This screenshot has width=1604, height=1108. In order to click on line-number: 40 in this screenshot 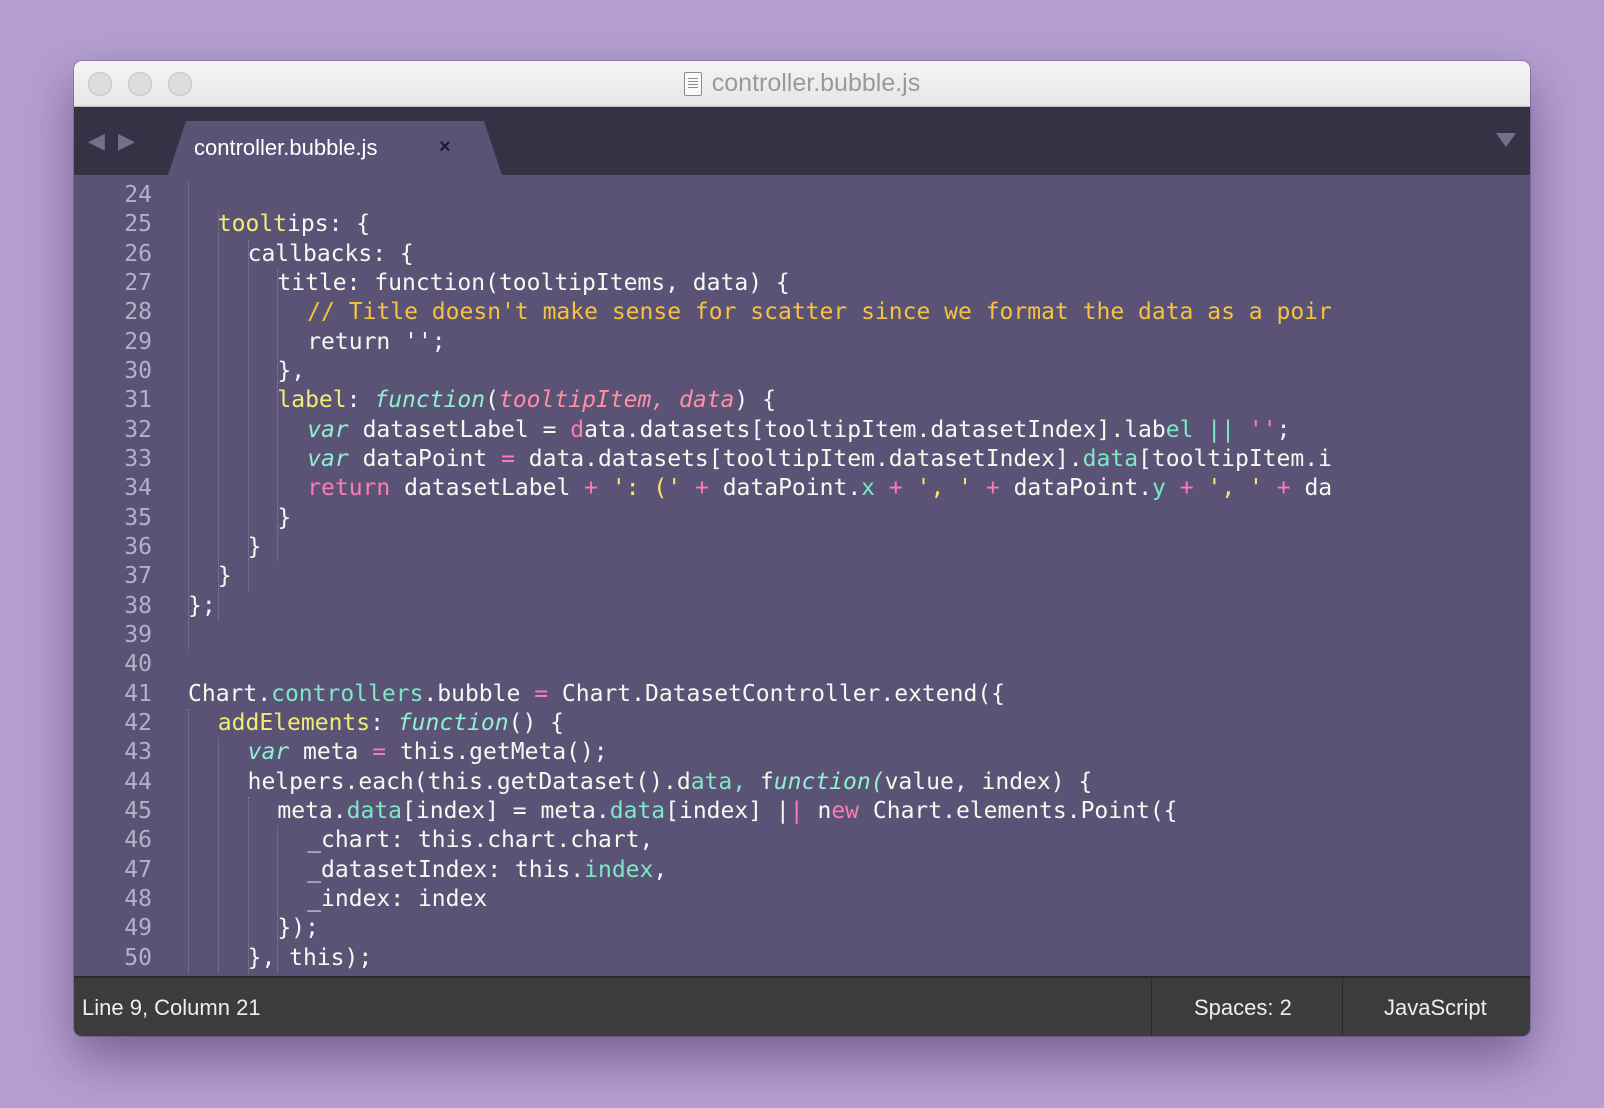, I will do `click(138, 664)`.